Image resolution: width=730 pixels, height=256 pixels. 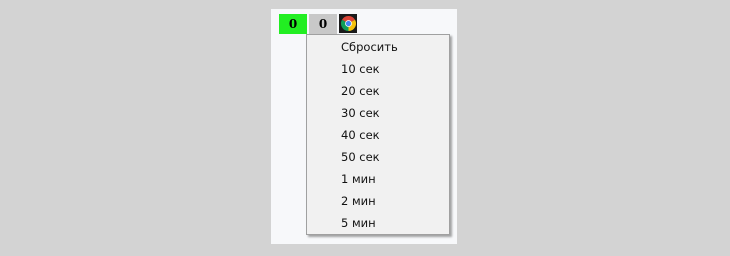 What do you see at coordinates (378, 223) in the screenshot?
I see `menu-item-5-min: 5 мин` at bounding box center [378, 223].